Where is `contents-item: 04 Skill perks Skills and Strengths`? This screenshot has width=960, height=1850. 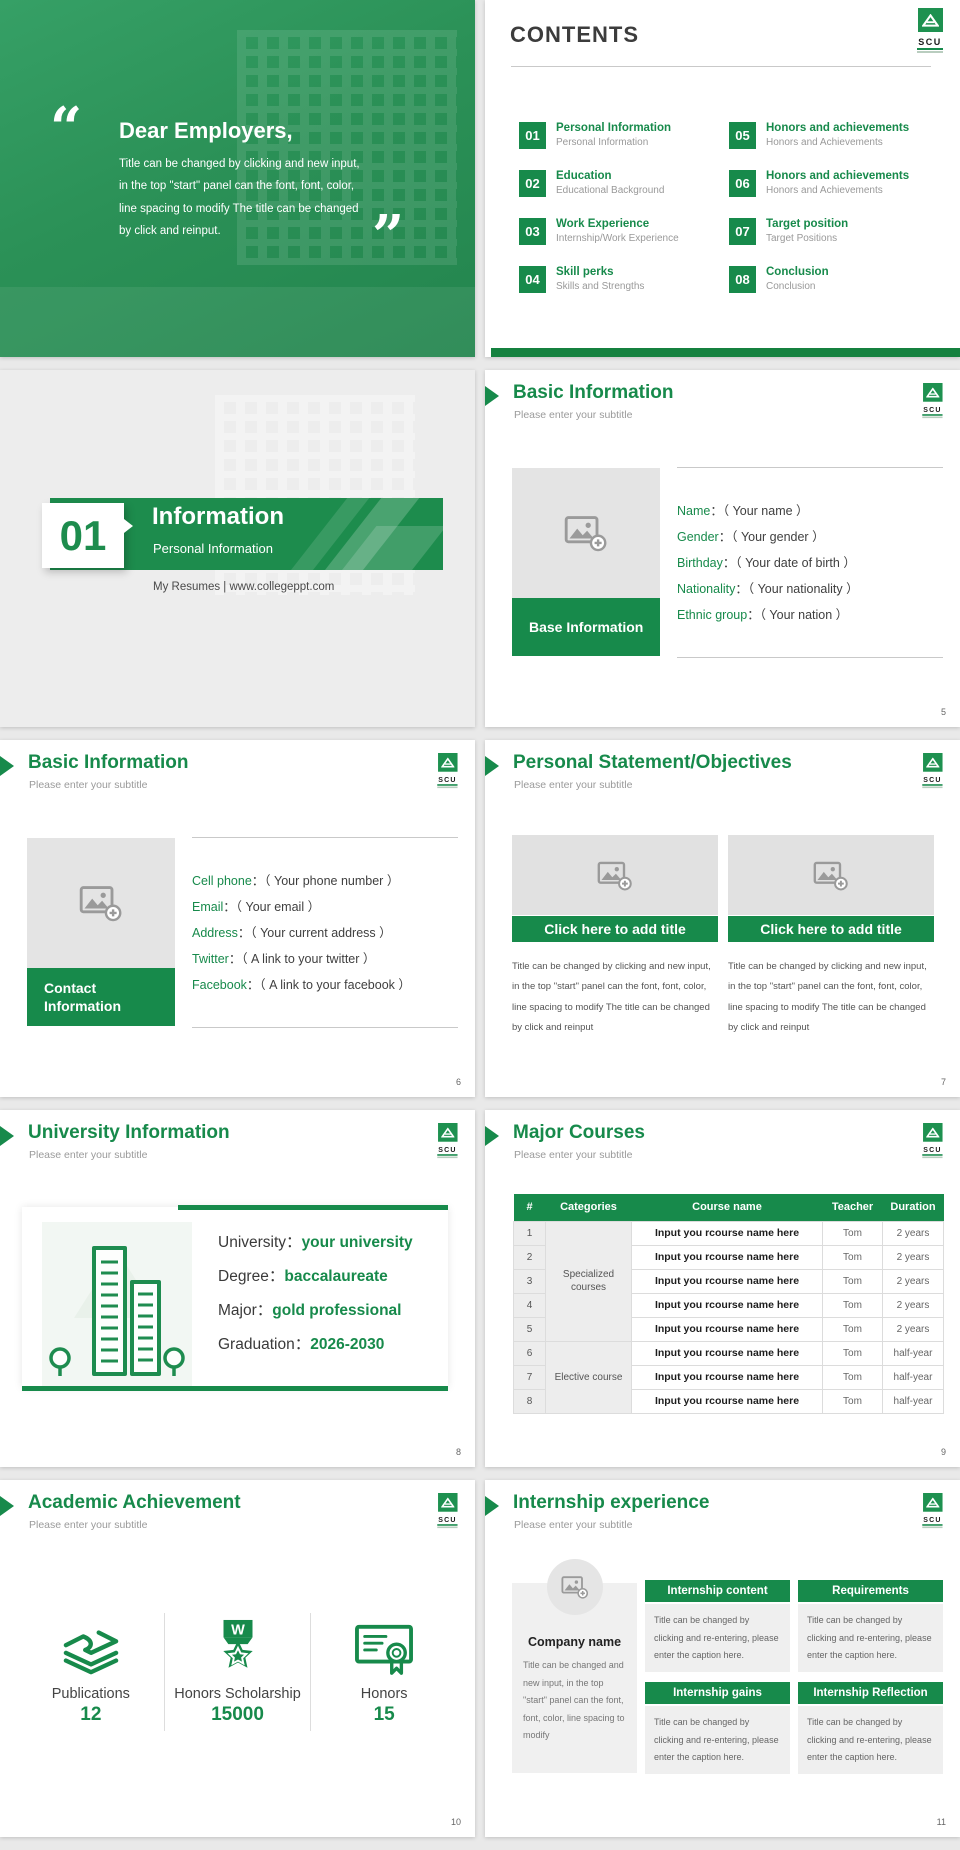
contents-item: 04 Skill perks Skills and Strengths is located at coordinates (624, 279).